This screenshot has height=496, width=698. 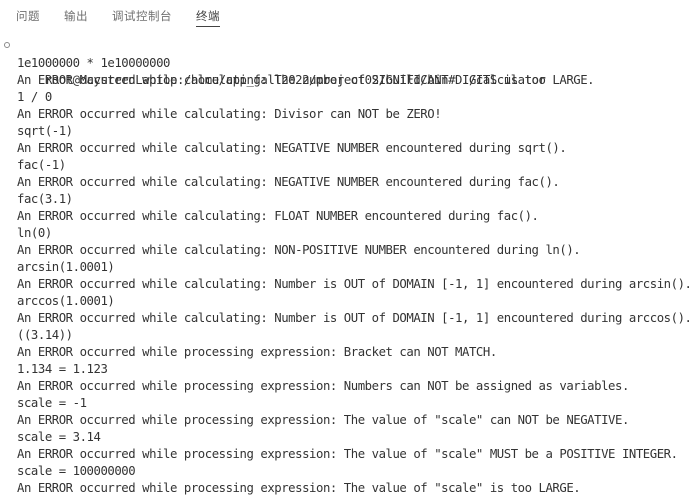 I want to click on terminal-line: arcsin(1.0001), so click(x=66, y=267).